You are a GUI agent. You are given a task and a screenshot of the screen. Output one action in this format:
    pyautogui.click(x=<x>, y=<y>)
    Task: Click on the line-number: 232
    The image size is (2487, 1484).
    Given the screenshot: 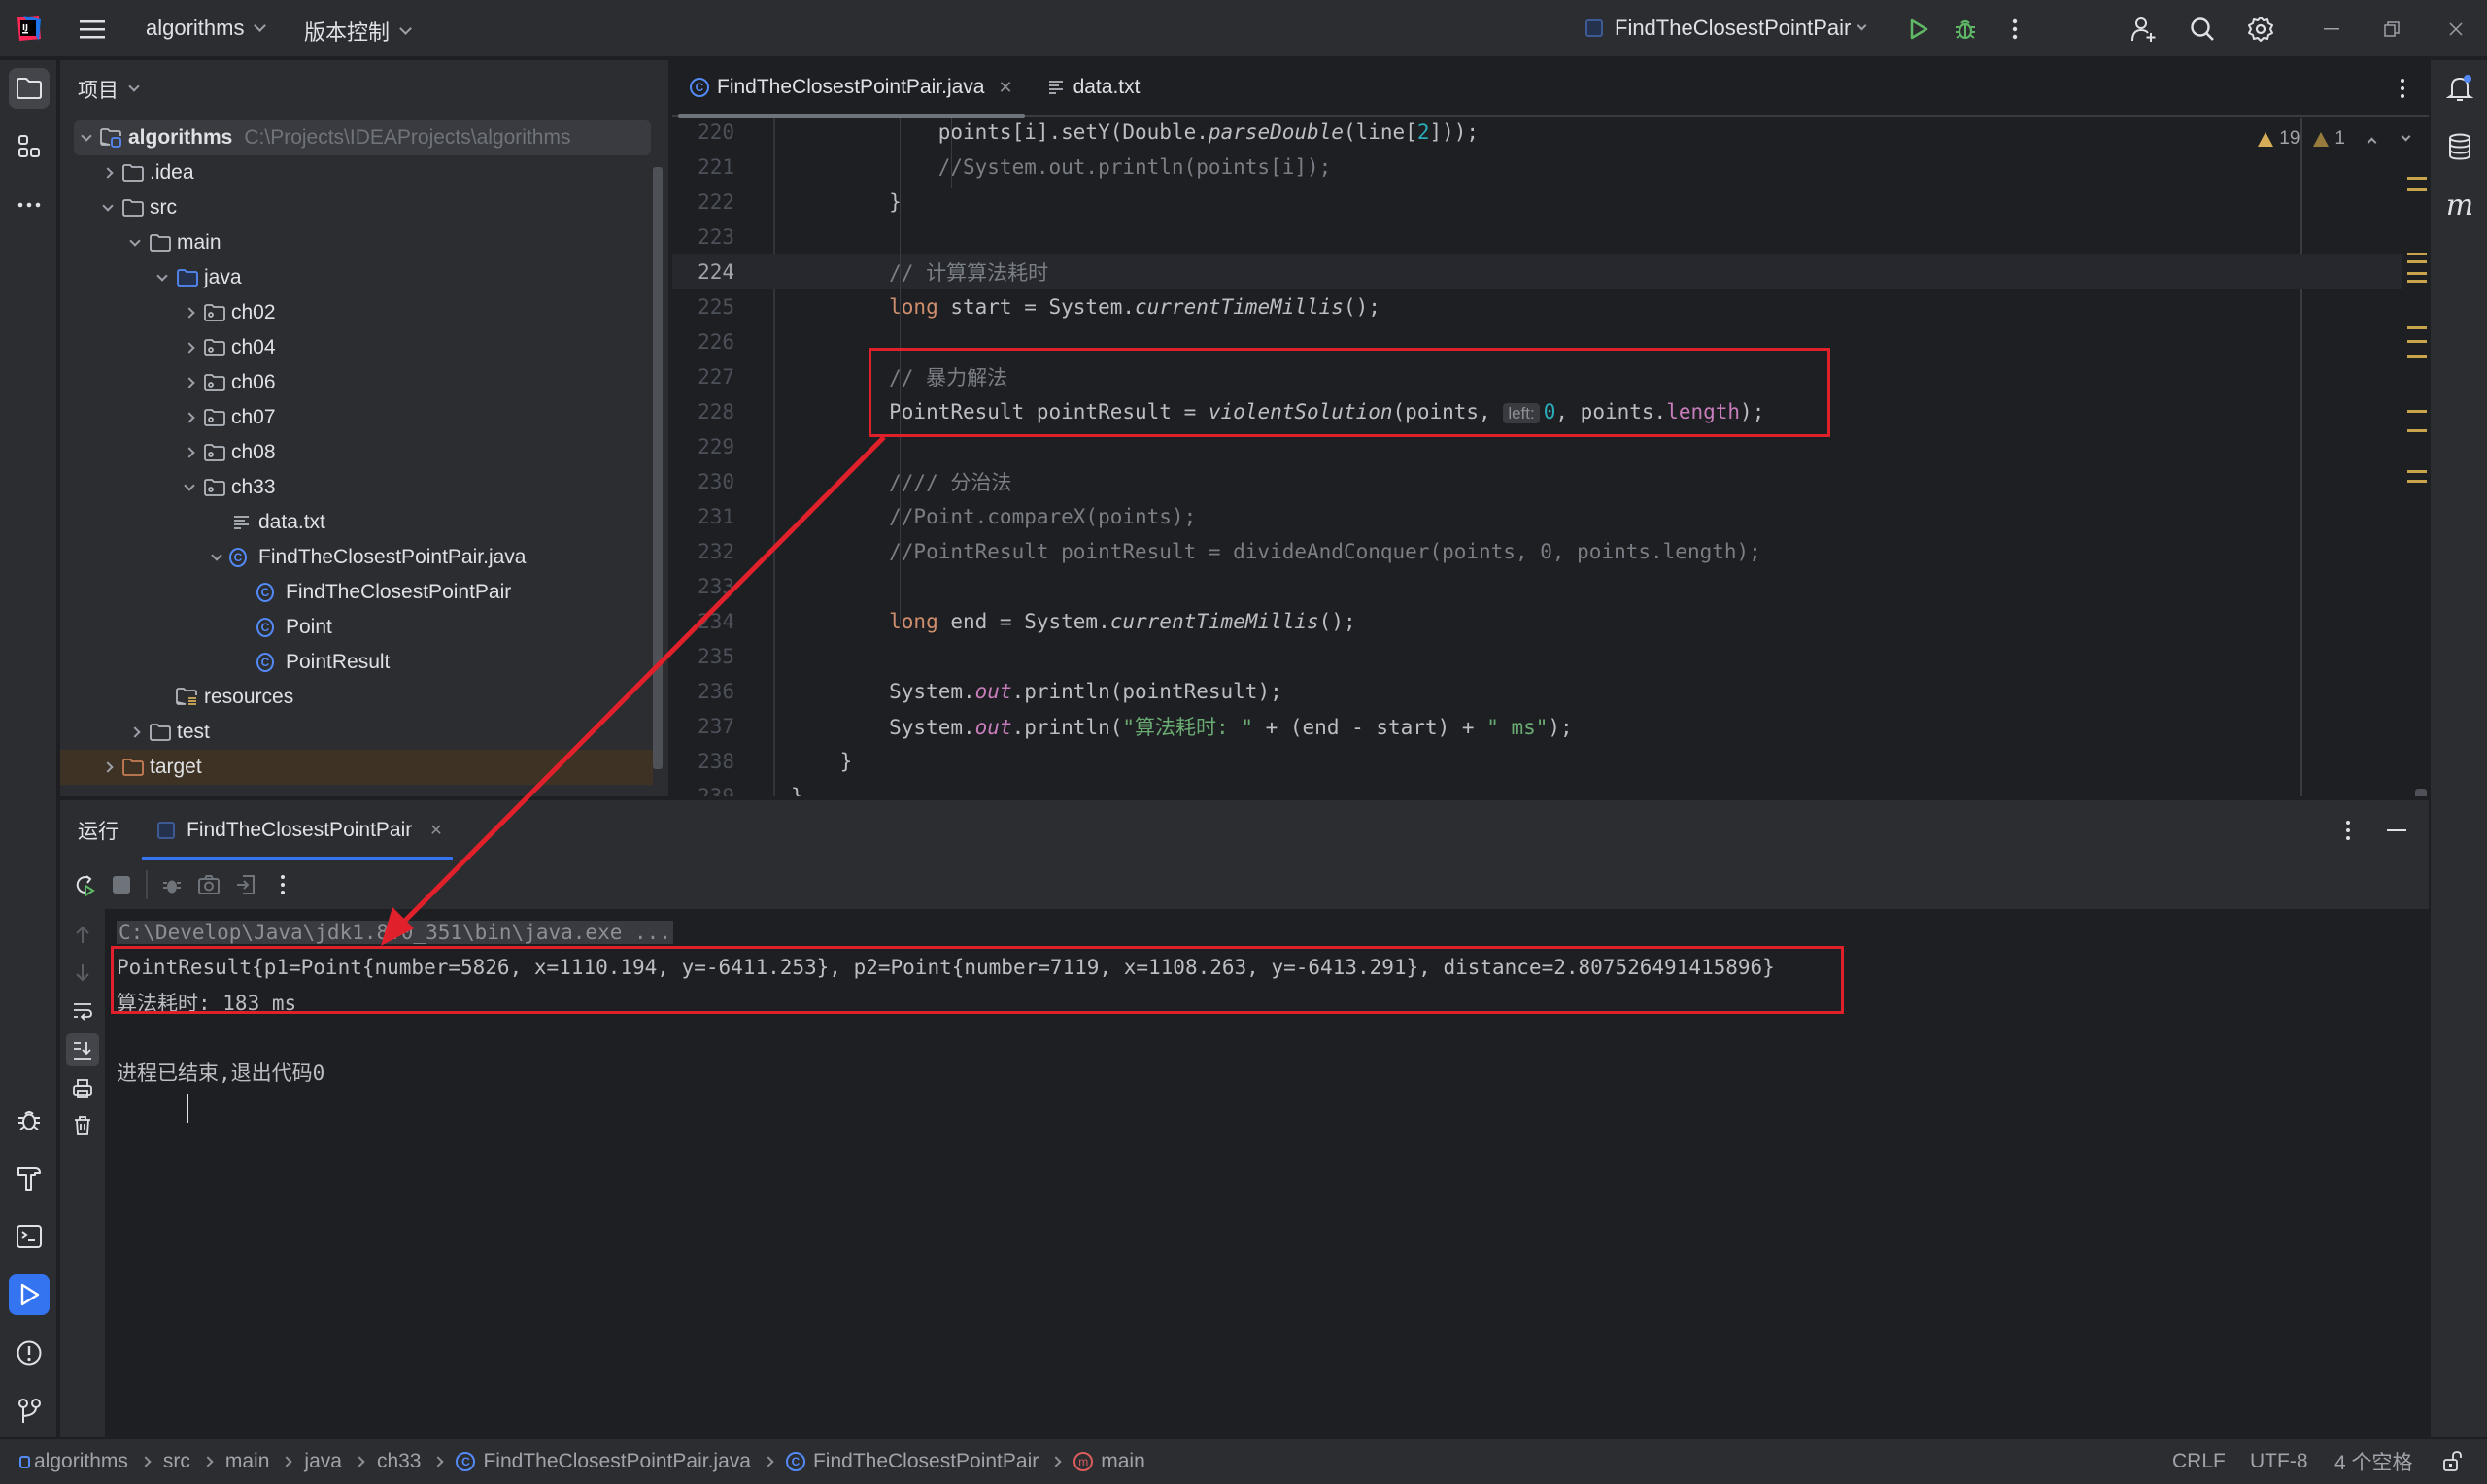 What is the action you would take?
    pyautogui.click(x=703, y=551)
    